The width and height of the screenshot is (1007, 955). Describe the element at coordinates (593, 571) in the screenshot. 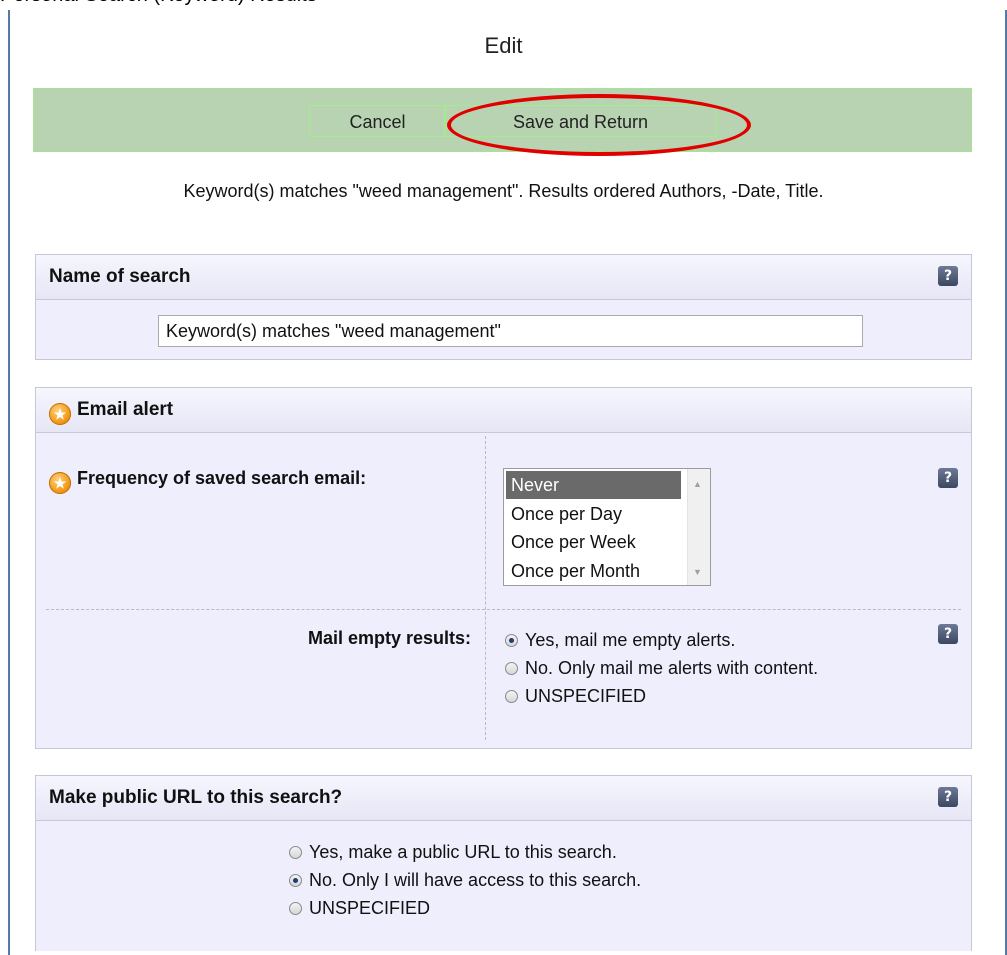

I see `frequency-option: Once per Month` at that location.